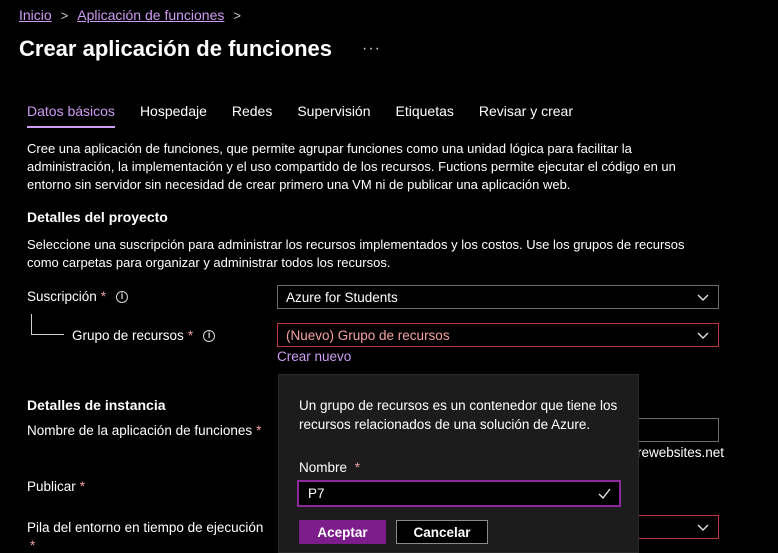 The image size is (778, 553). Describe the element at coordinates (342, 532) in the screenshot. I see `accept-button: Aceptar` at that location.